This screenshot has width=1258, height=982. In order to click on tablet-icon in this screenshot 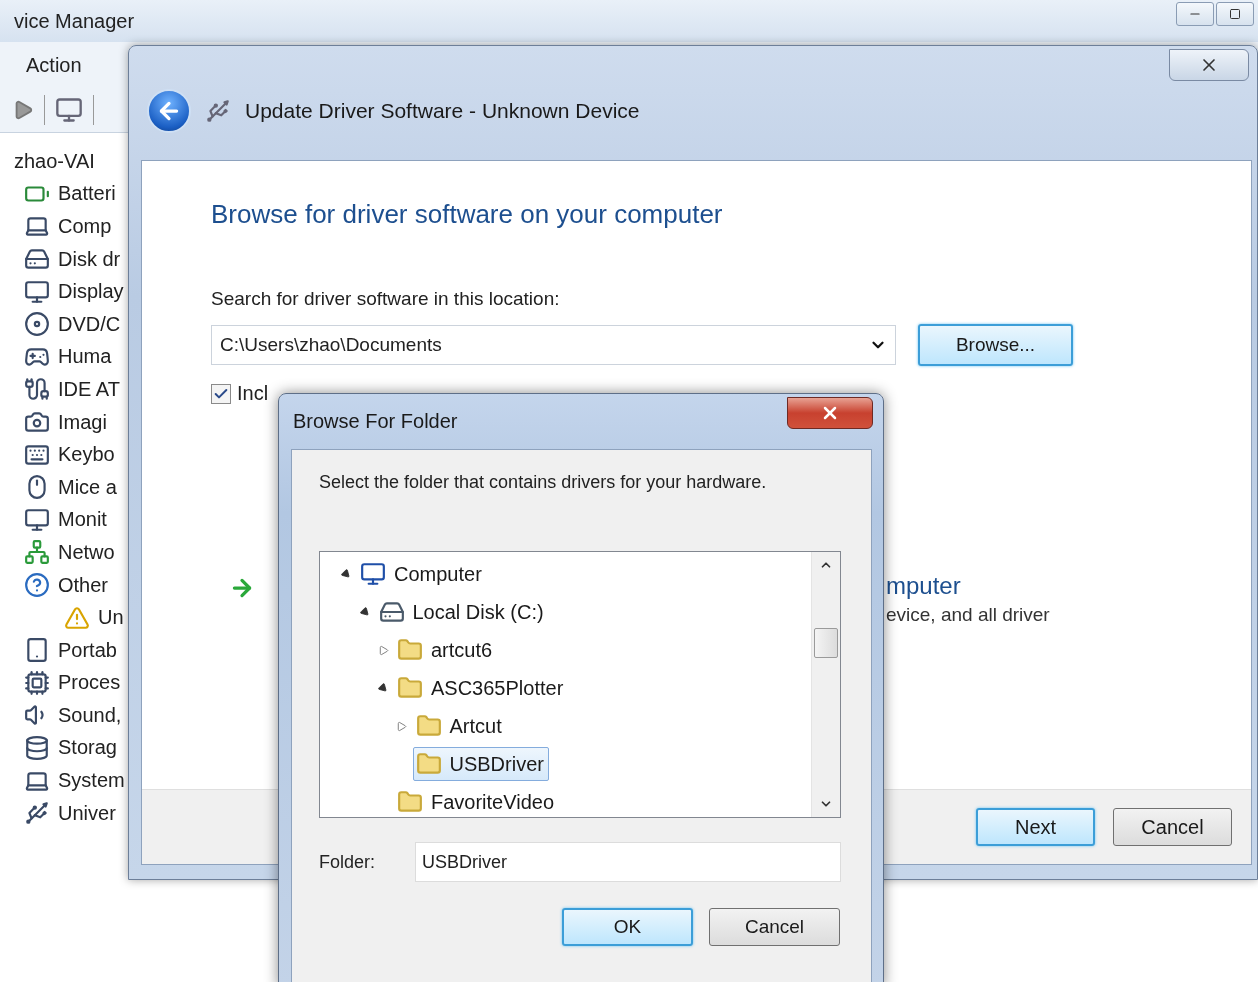, I will do `click(37, 650)`.